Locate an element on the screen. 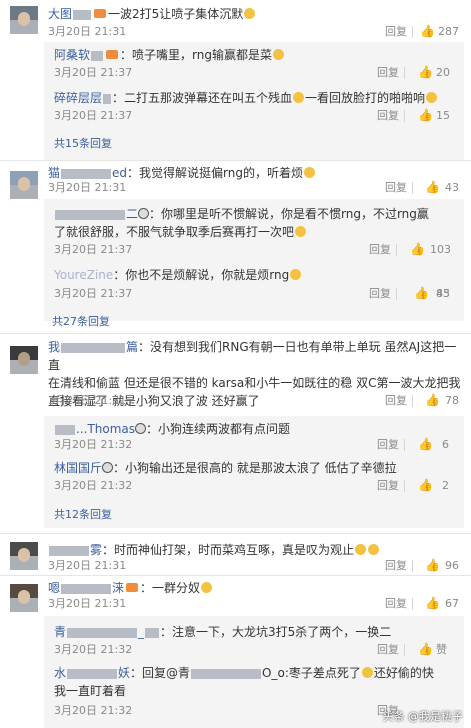  like-count: 2 is located at coordinates (445, 485).